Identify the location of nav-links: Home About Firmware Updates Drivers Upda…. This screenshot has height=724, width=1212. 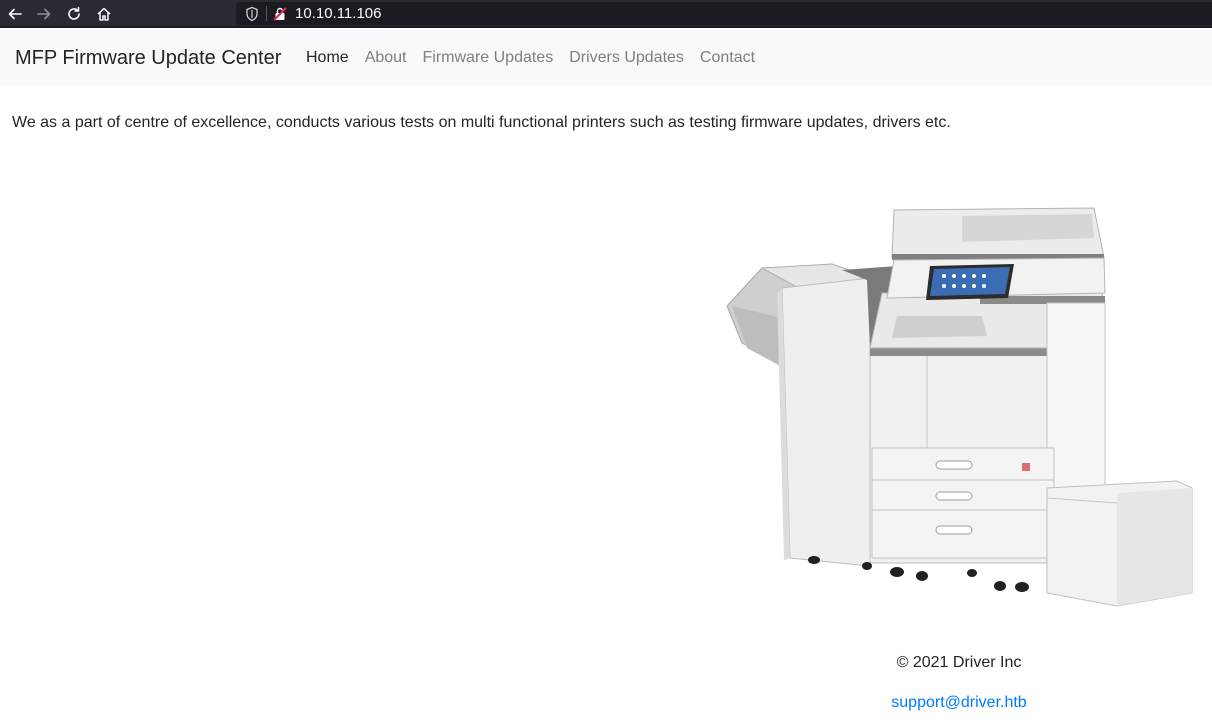
(530, 58).